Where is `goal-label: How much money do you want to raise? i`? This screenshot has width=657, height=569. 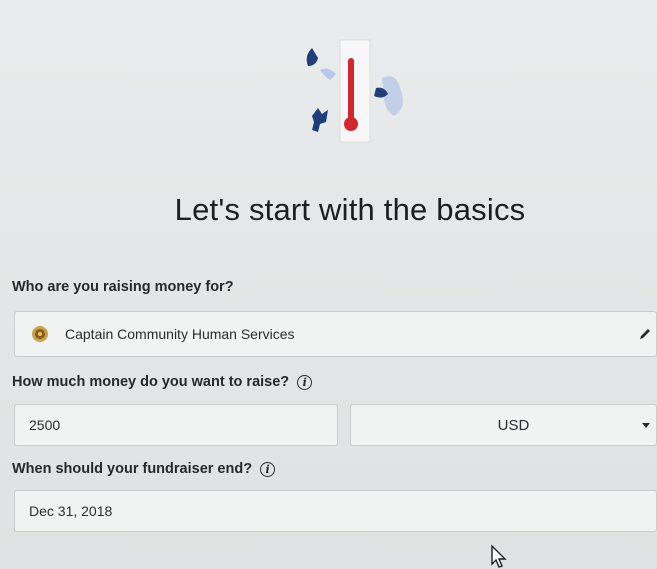
goal-label: How much money do you want to raise? i is located at coordinates (162, 382).